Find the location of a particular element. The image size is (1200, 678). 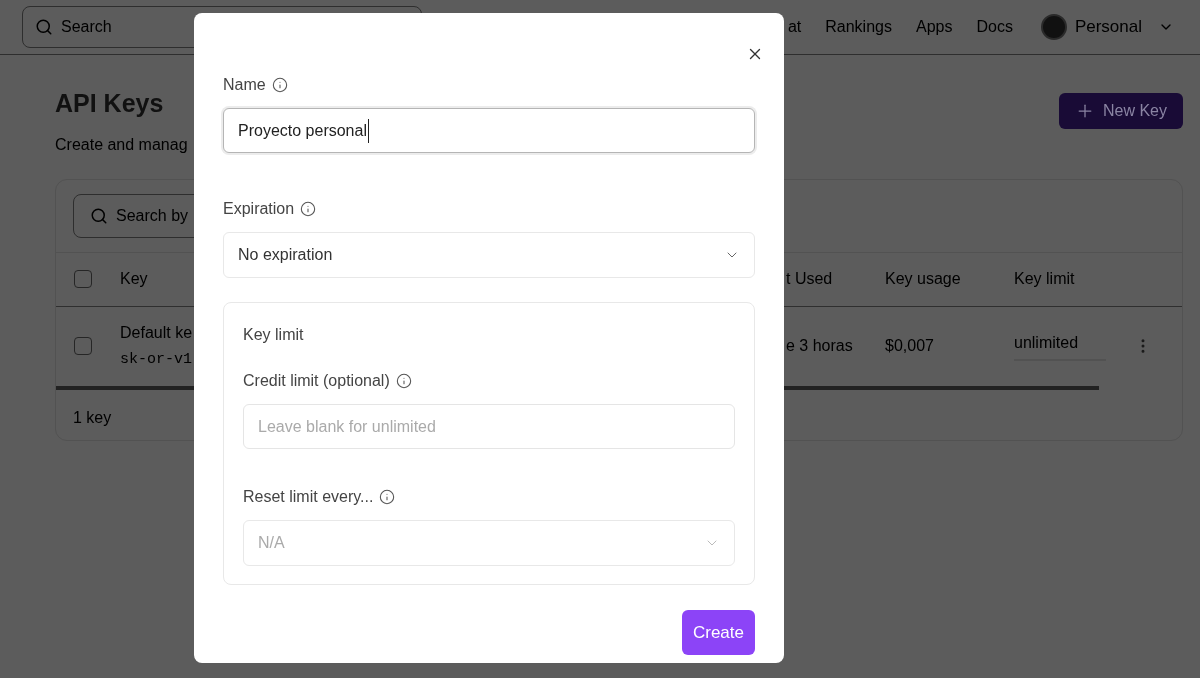

new-key-button: New Key is located at coordinates (1120, 111).